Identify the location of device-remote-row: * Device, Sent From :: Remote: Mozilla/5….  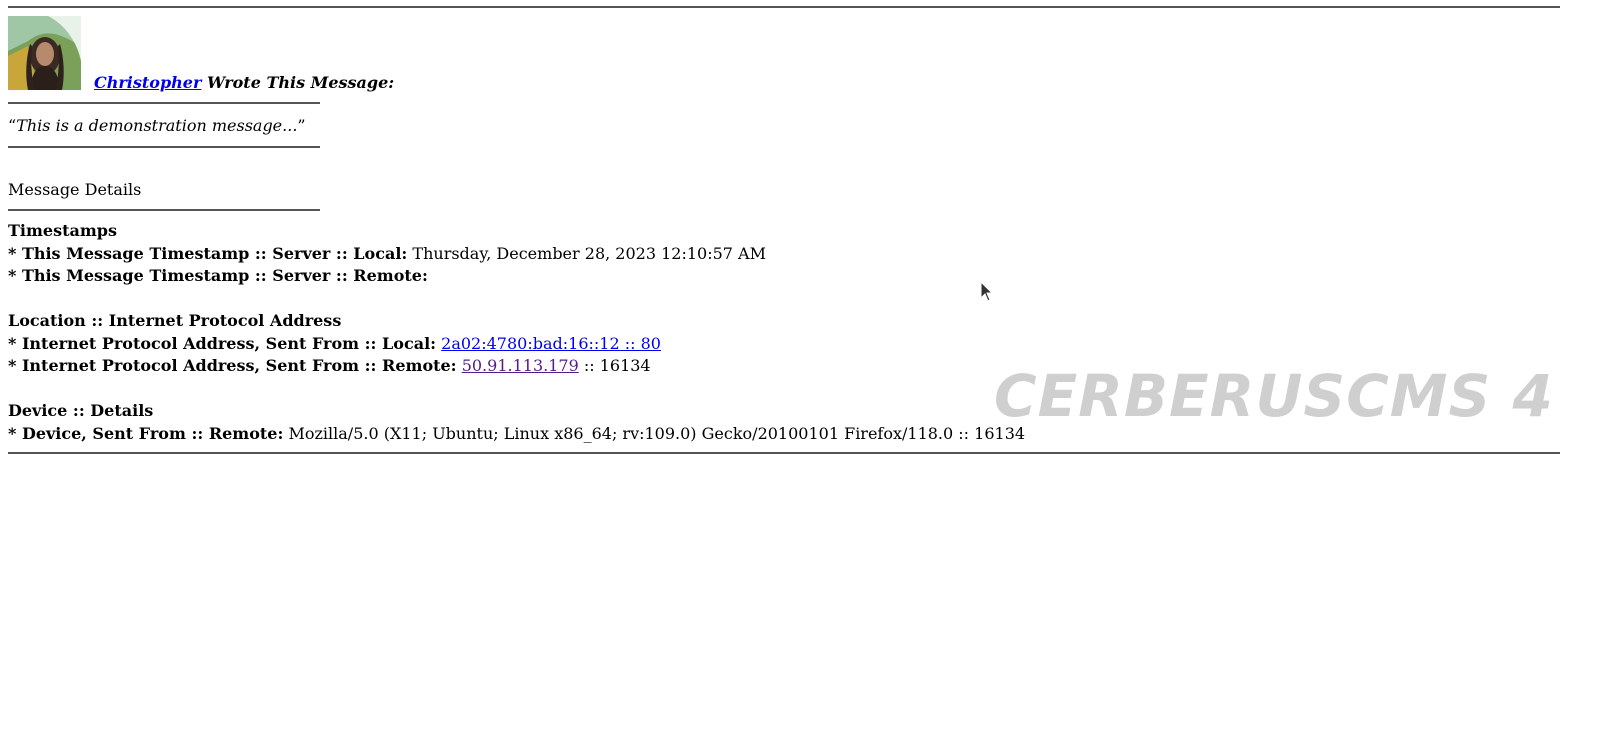
(516, 434).